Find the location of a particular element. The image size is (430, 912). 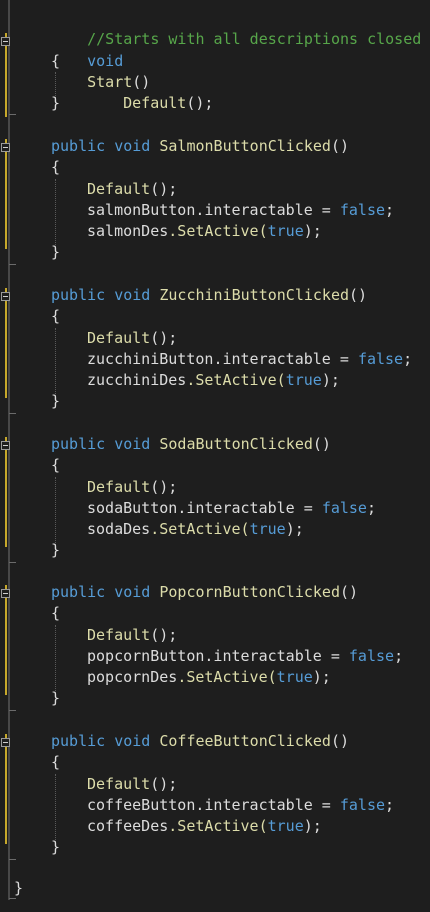

statement-line: popcornButton.interactable = false; is located at coordinates (245, 656).